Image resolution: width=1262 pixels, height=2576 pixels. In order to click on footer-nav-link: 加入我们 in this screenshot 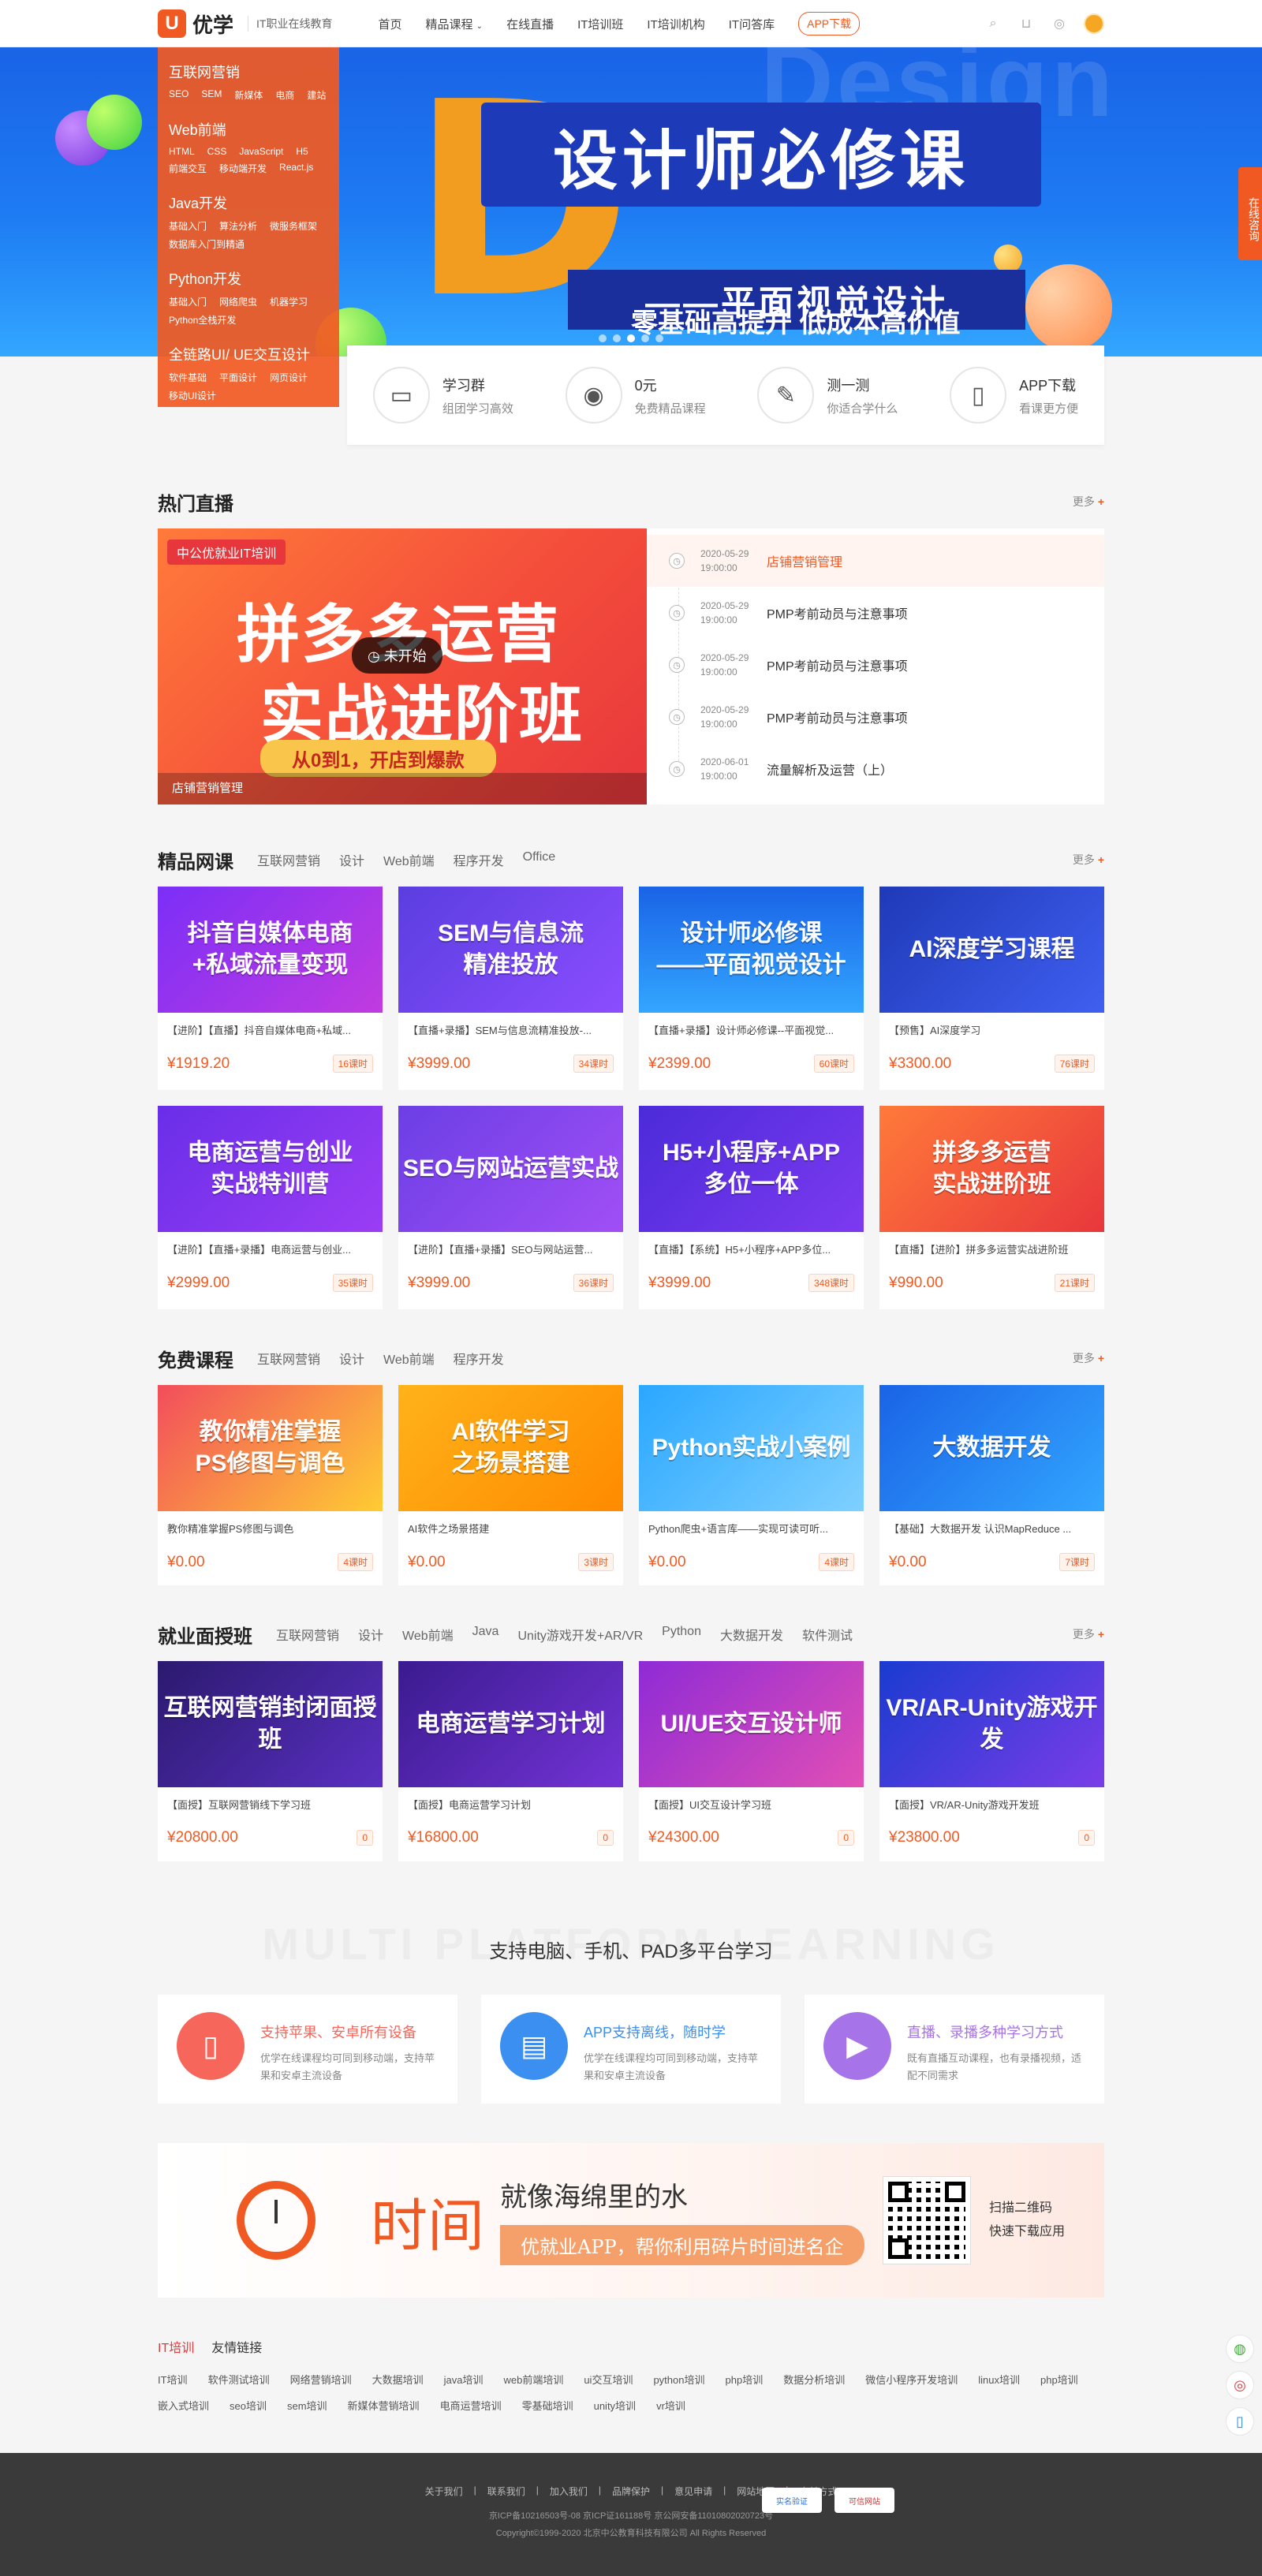, I will do `click(569, 2491)`.